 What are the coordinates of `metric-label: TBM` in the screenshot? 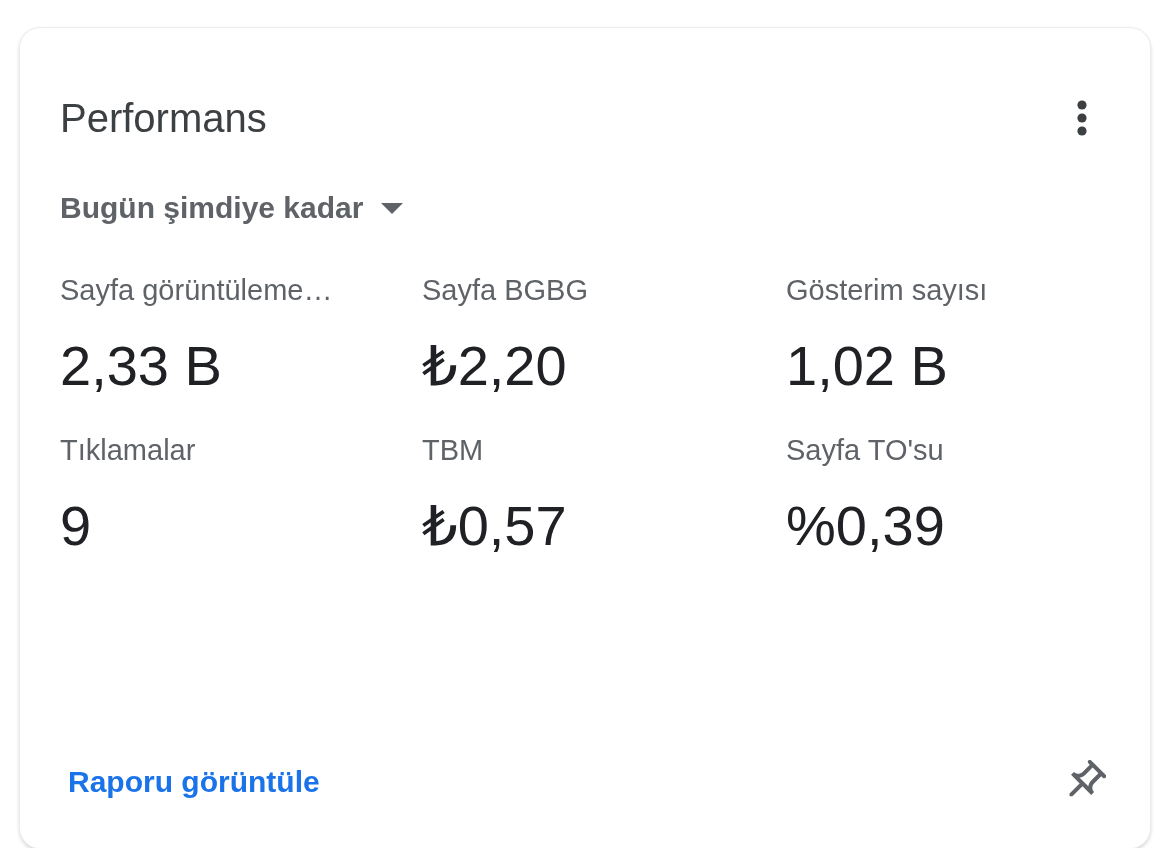 It's located at (453, 450).